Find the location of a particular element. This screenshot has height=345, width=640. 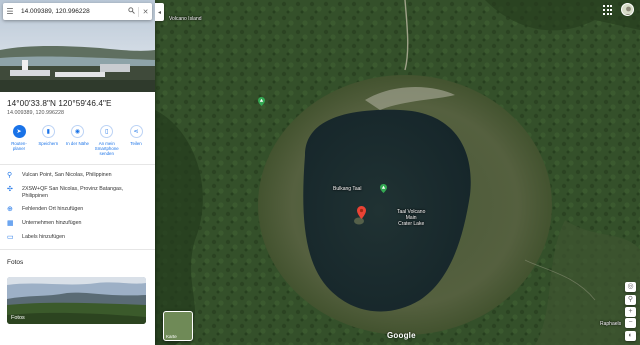

bookmark-icon: ▮ is located at coordinates (48, 131).